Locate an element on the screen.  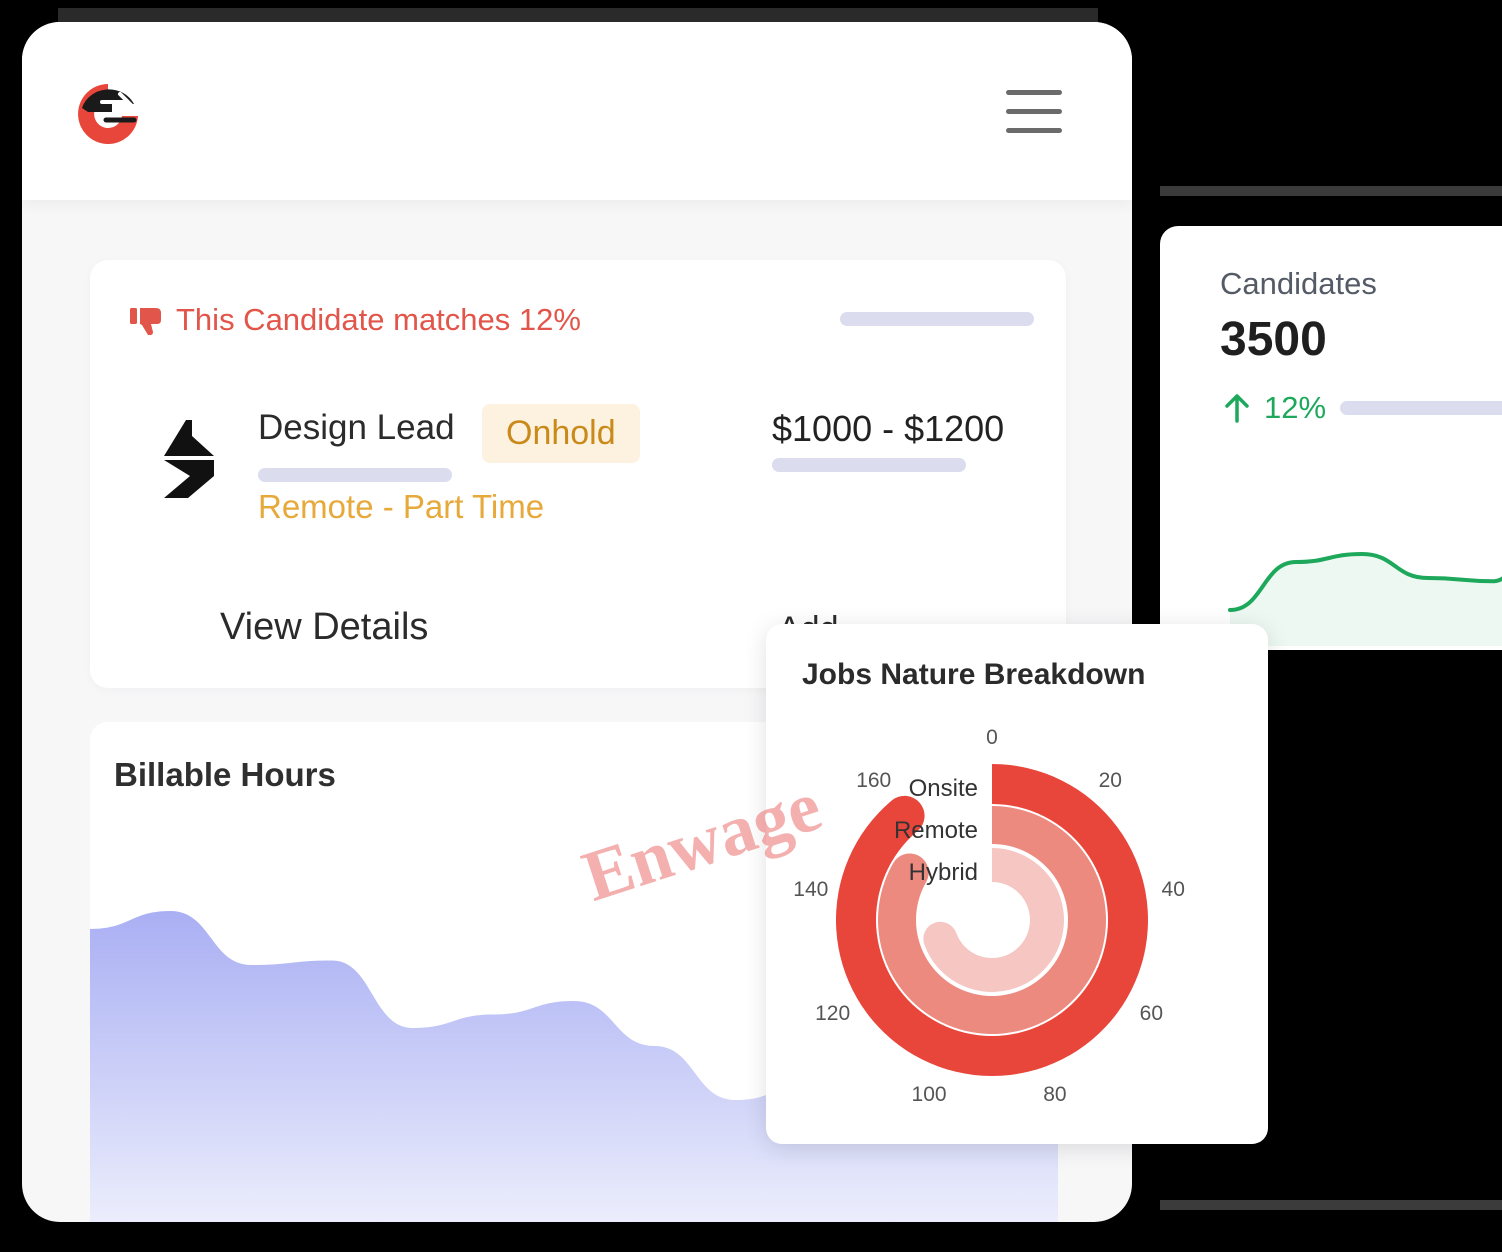
job-type: Remote - Part Time is located at coordinates (401, 506).